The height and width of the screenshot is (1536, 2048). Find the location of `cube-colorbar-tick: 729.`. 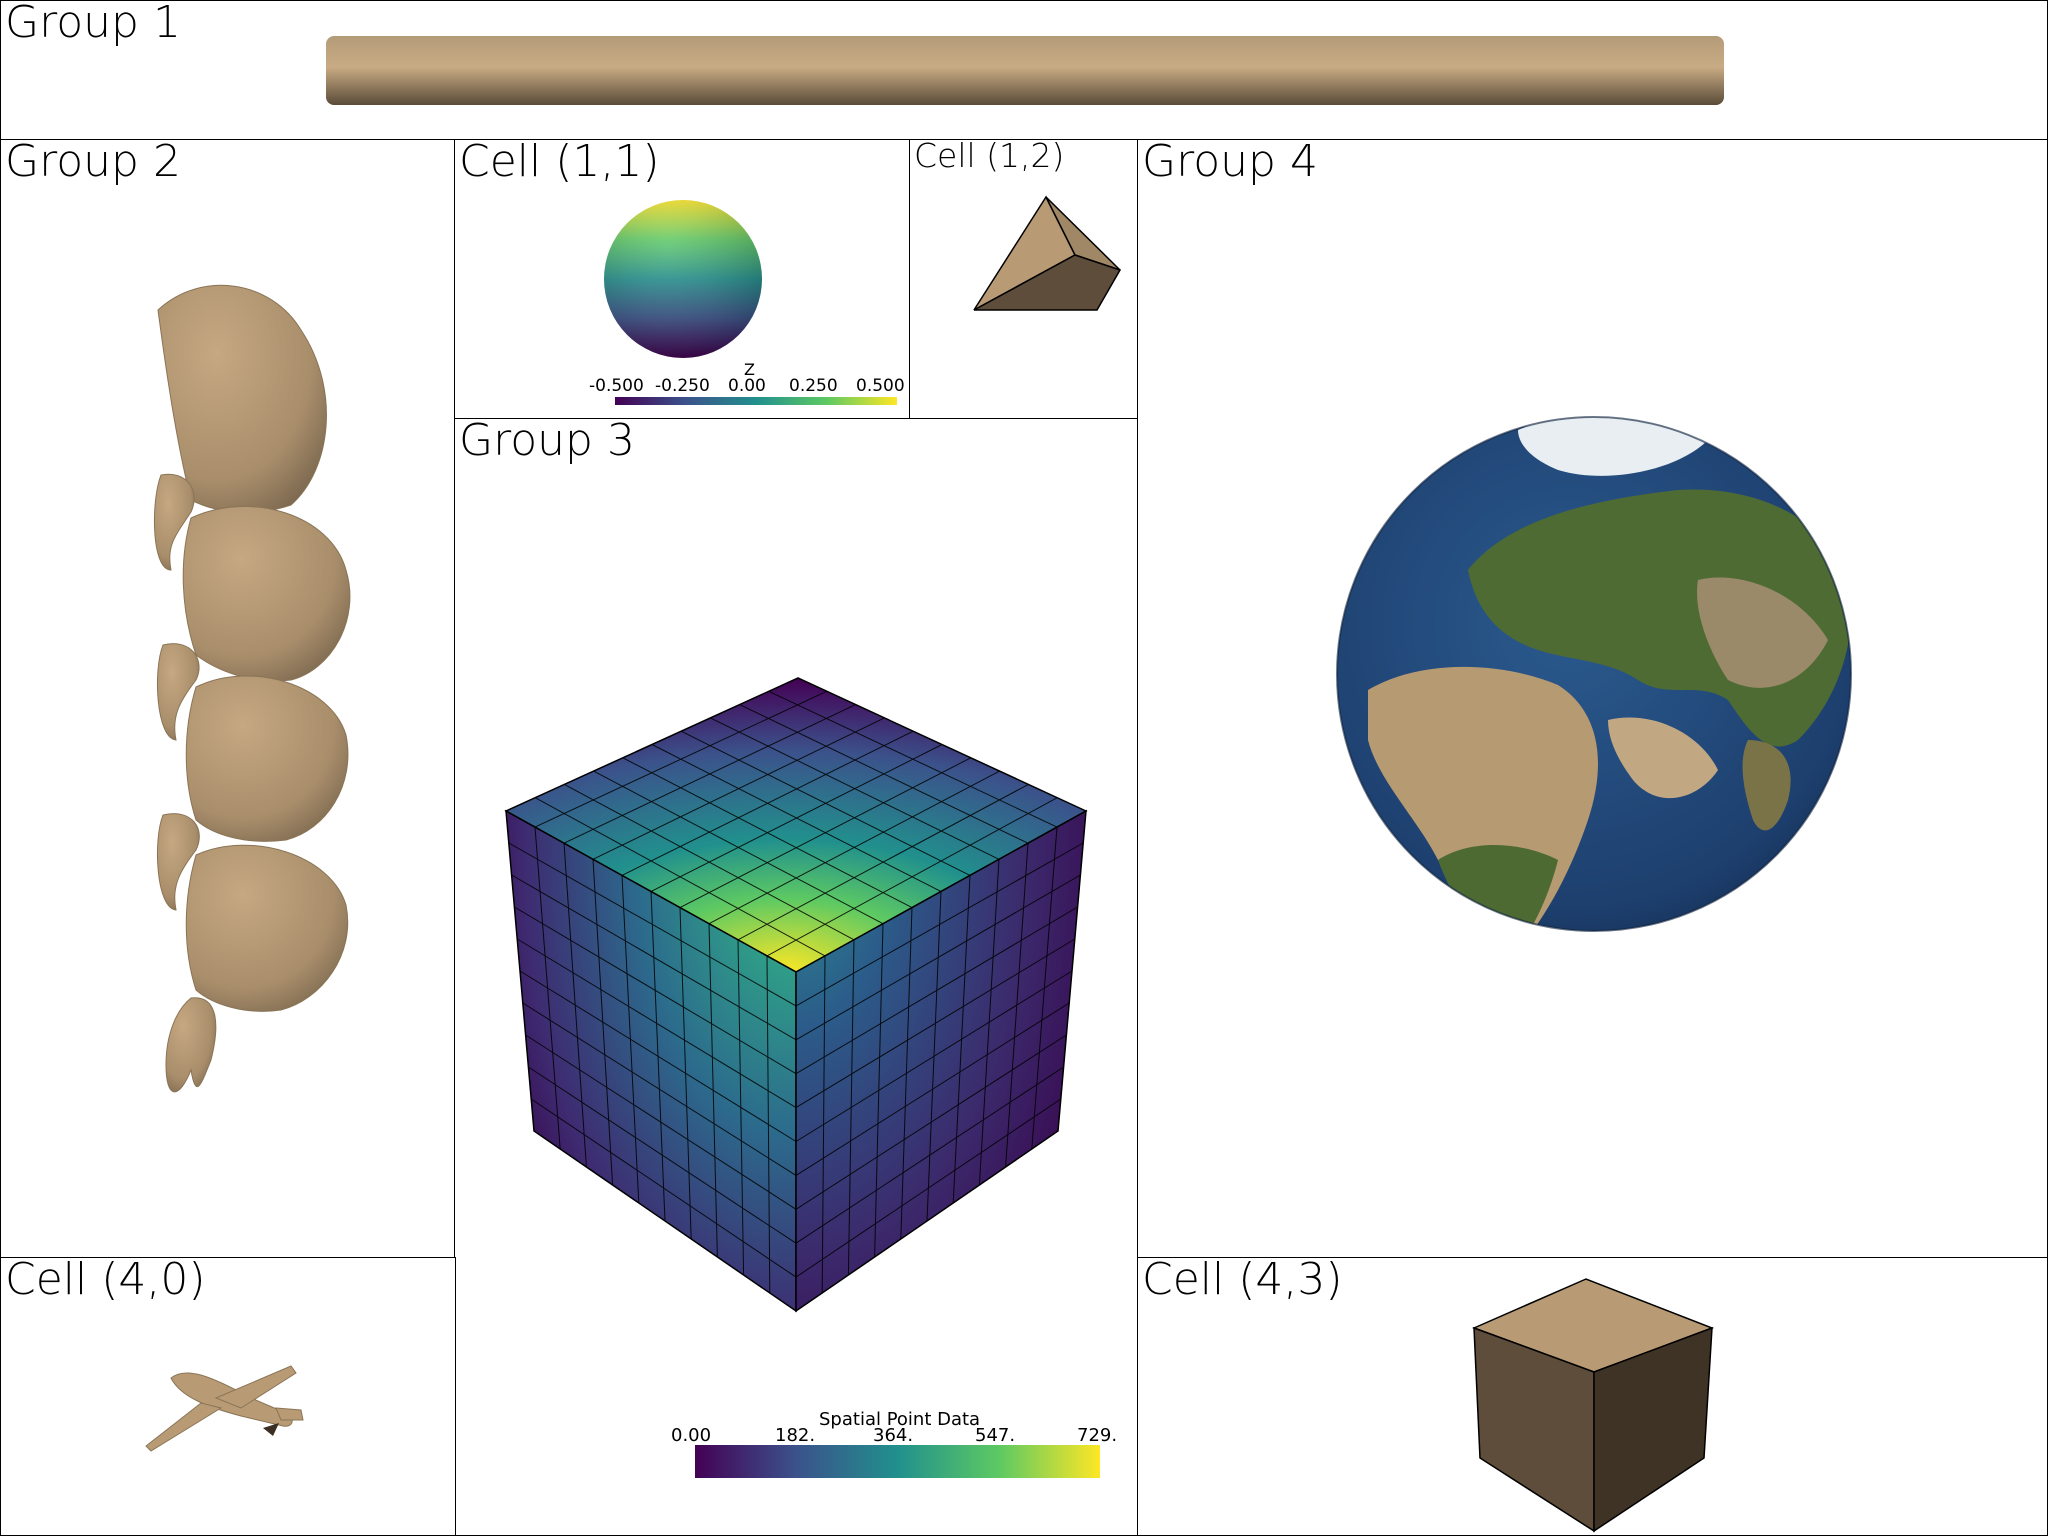

cube-colorbar-tick: 729. is located at coordinates (1097, 1435).